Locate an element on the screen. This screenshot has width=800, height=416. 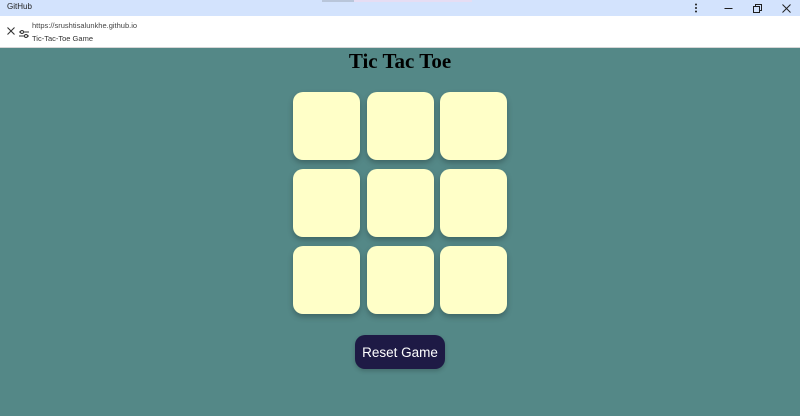
tune-icon is located at coordinates (24, 34).